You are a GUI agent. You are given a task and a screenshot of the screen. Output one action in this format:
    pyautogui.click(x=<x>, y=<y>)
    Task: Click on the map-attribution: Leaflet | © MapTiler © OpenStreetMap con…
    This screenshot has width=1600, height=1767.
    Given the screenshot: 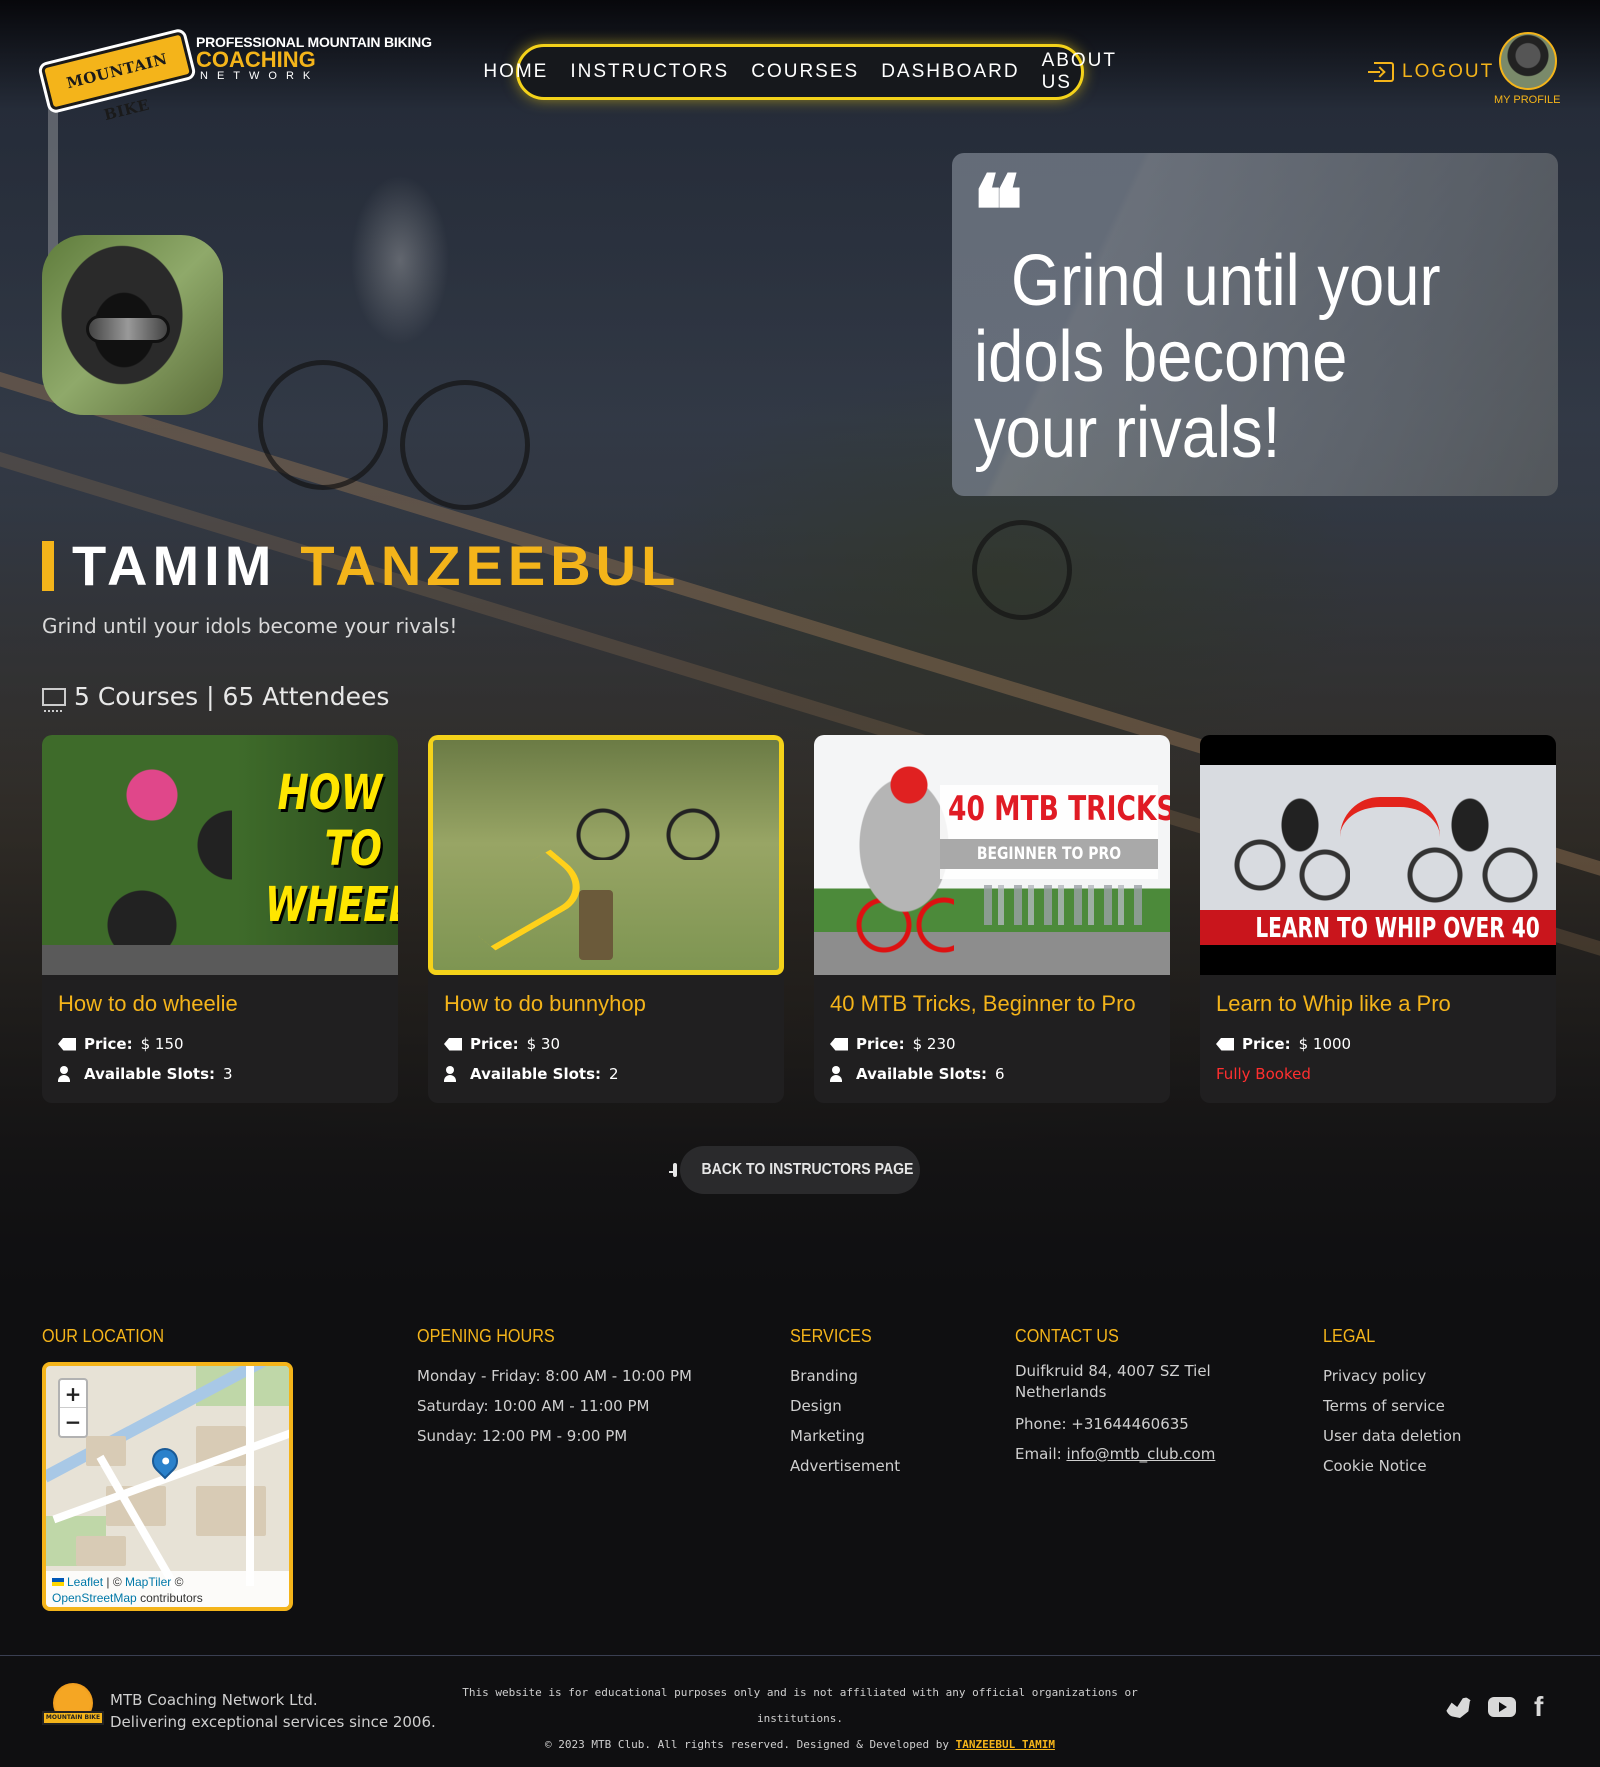 What is the action you would take?
    pyautogui.click(x=167, y=1589)
    